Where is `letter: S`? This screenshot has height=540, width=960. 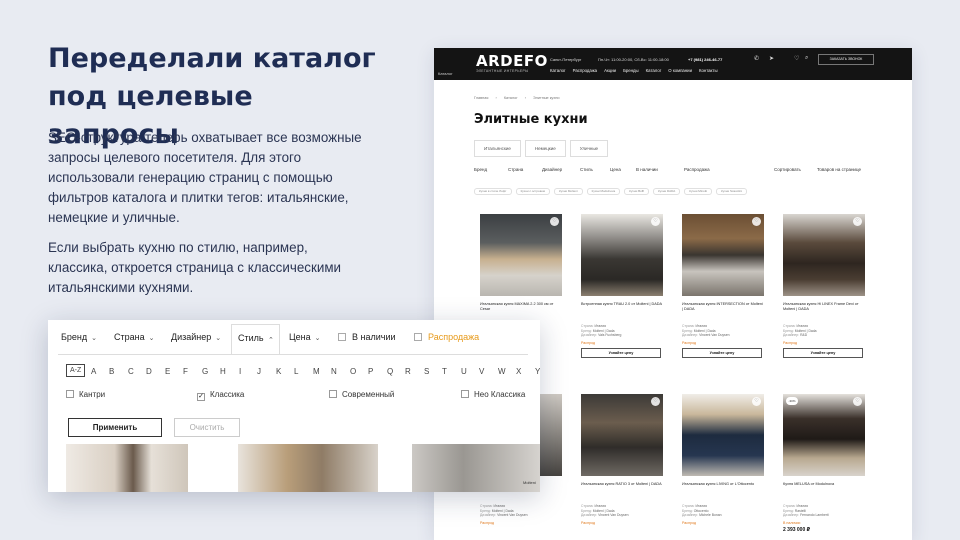 letter: S is located at coordinates (426, 371).